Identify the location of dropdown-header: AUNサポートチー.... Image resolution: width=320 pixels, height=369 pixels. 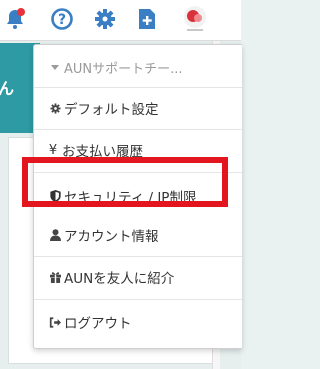
(138, 67).